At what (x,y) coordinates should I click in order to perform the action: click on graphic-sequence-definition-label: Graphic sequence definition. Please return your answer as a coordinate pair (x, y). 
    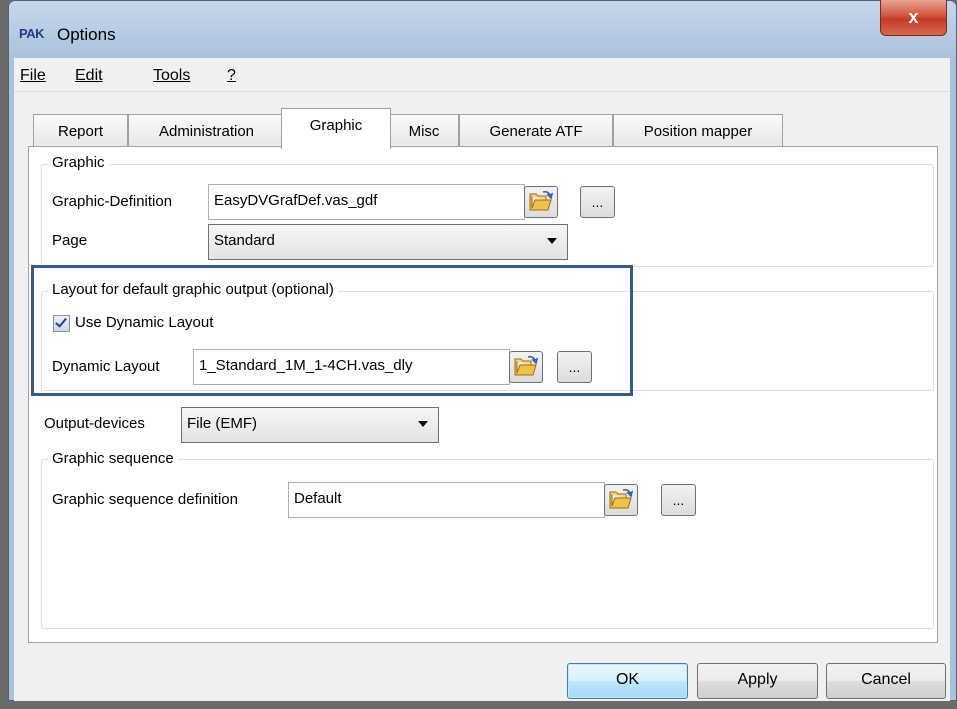
    Looking at the image, I should click on (145, 499).